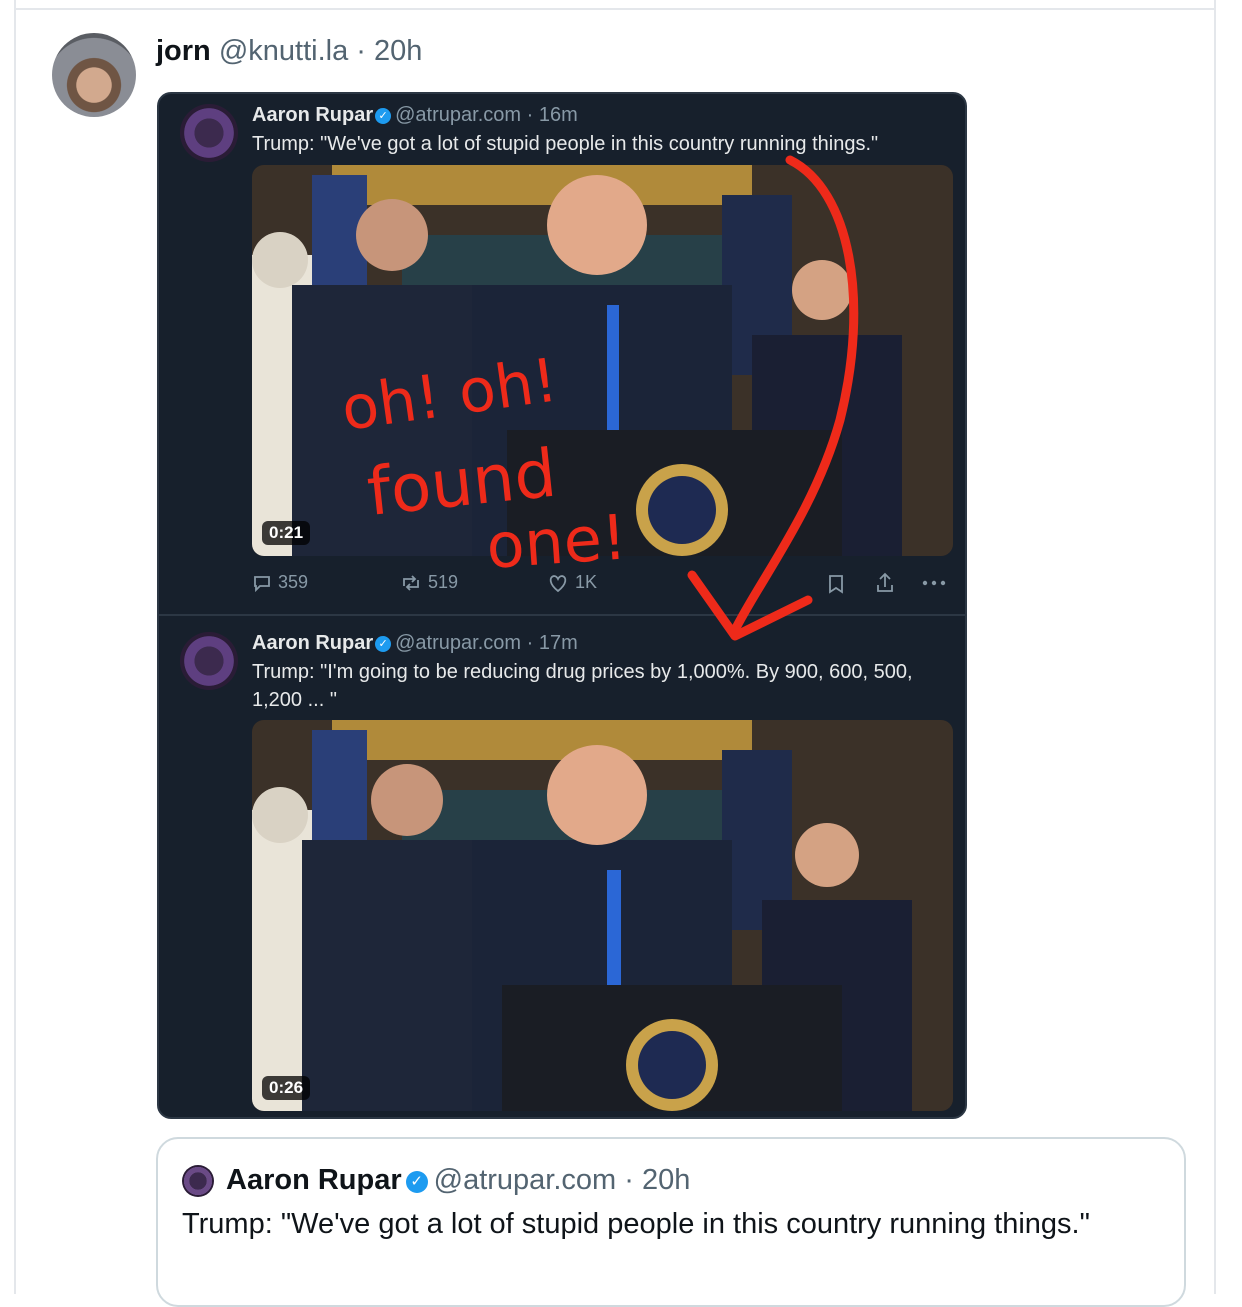 This screenshot has height=1307, width=1242. I want to click on embedded-header: Aaron Rupar ✓ @atrupar.com · 17m, so click(415, 643).